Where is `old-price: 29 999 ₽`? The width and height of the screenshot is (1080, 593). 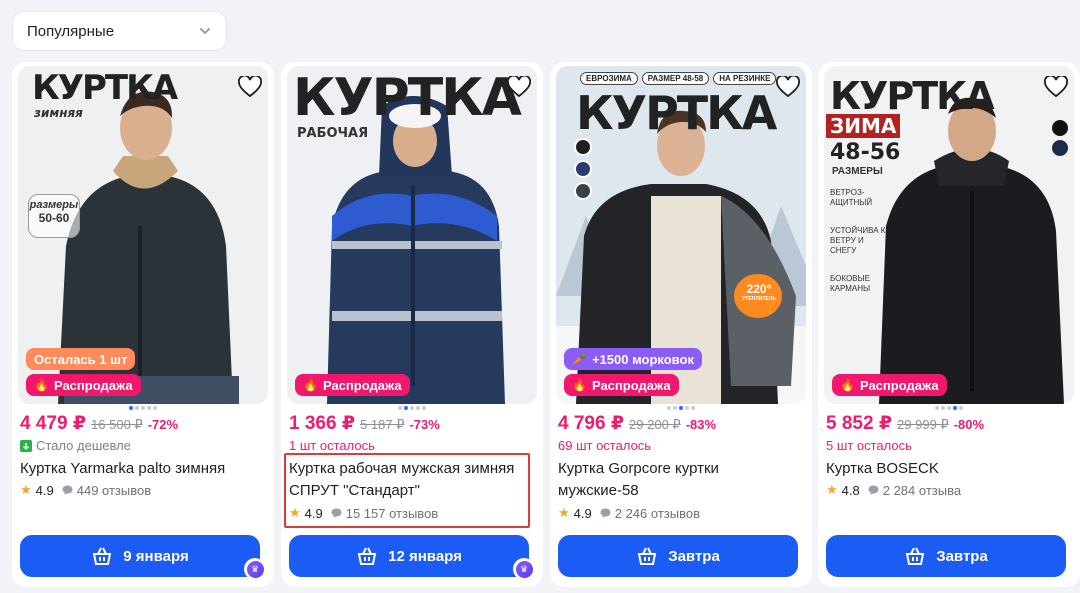 old-price: 29 999 ₽ is located at coordinates (923, 424).